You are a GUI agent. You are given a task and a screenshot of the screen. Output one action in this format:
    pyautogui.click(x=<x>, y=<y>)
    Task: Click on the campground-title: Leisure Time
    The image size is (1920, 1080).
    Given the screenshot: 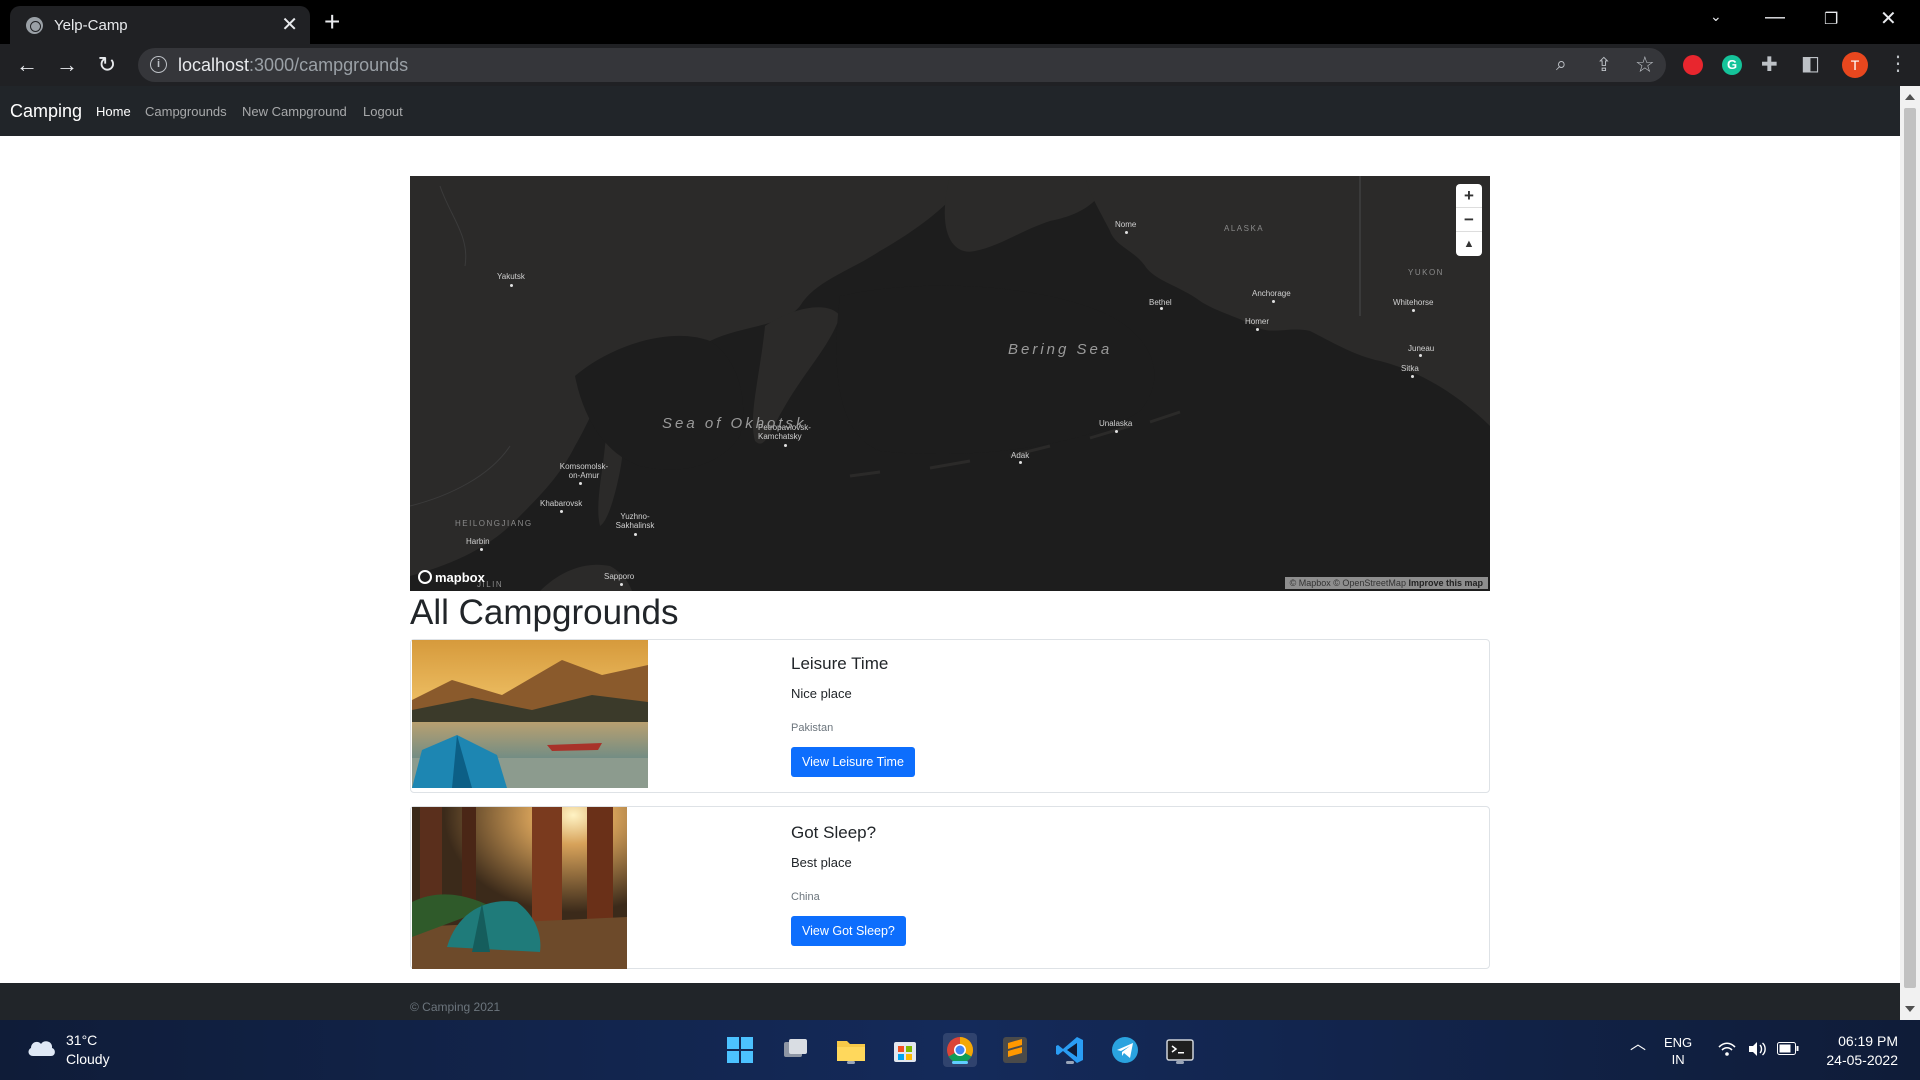 What is the action you would take?
    pyautogui.click(x=840, y=663)
    